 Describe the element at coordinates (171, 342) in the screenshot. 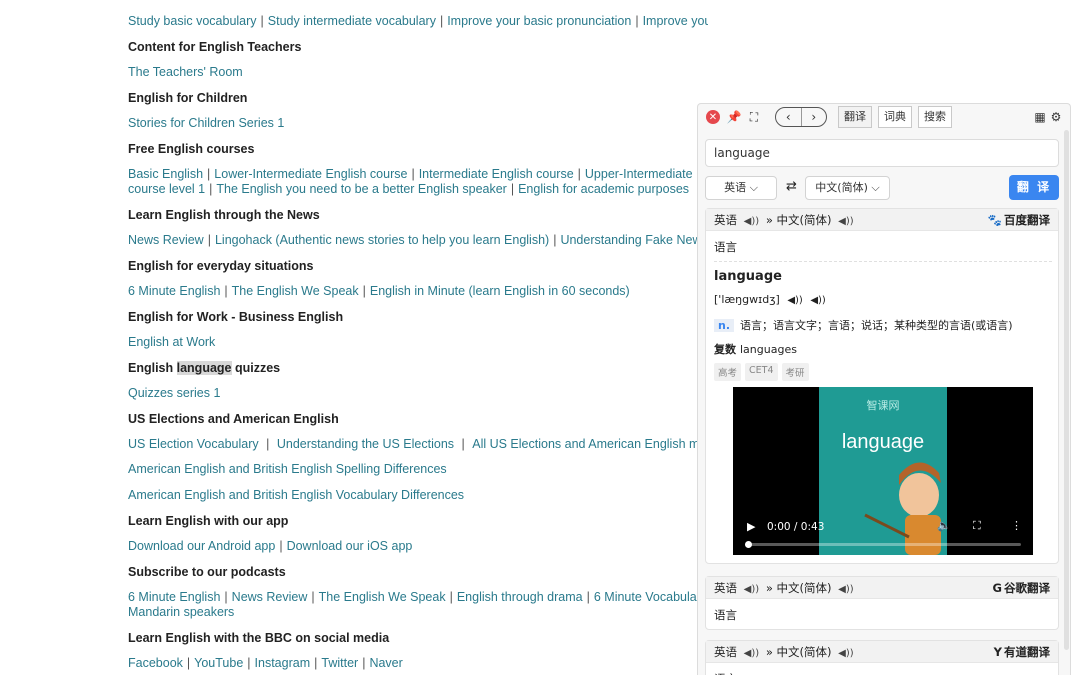

I see `content-link: English at Work` at that location.